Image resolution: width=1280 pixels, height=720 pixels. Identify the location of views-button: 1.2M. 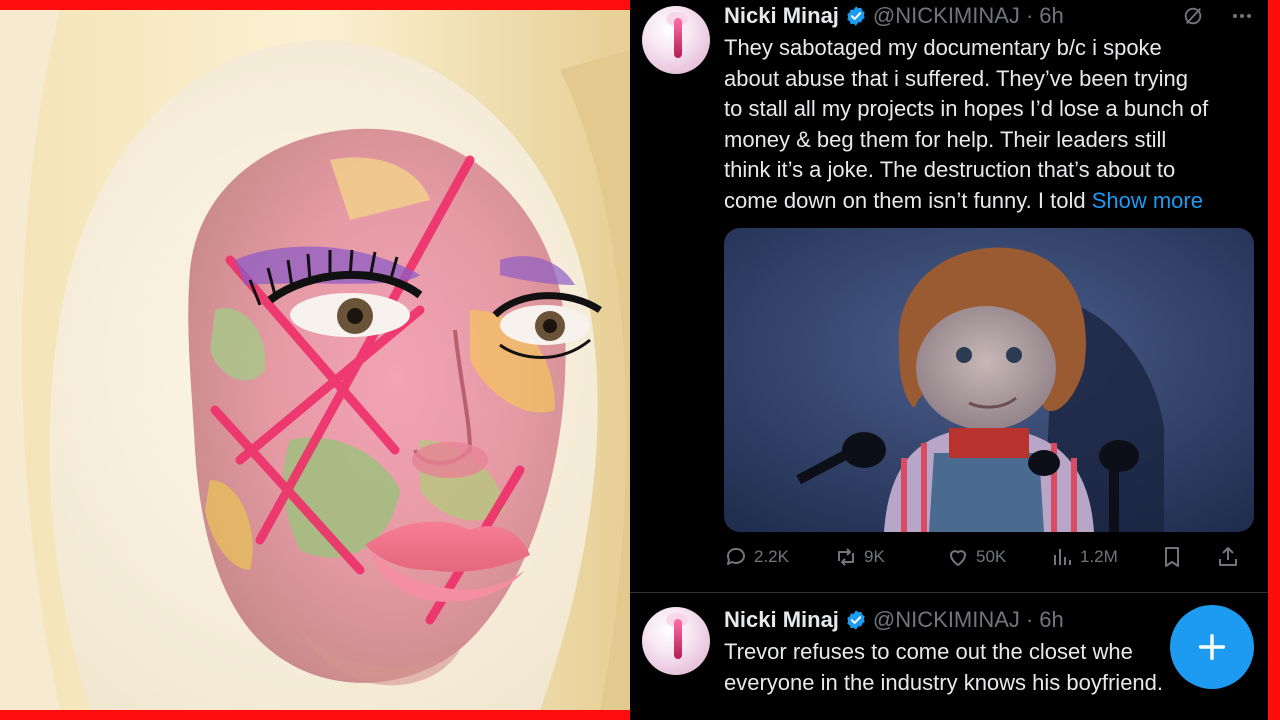
(1105, 557).